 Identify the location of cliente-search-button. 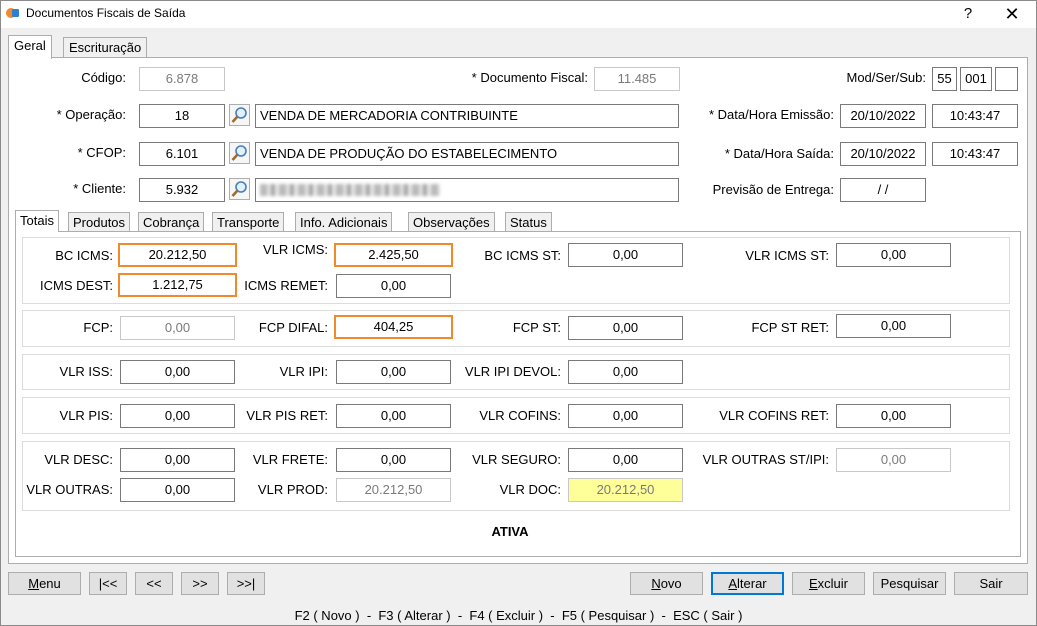
(239, 189).